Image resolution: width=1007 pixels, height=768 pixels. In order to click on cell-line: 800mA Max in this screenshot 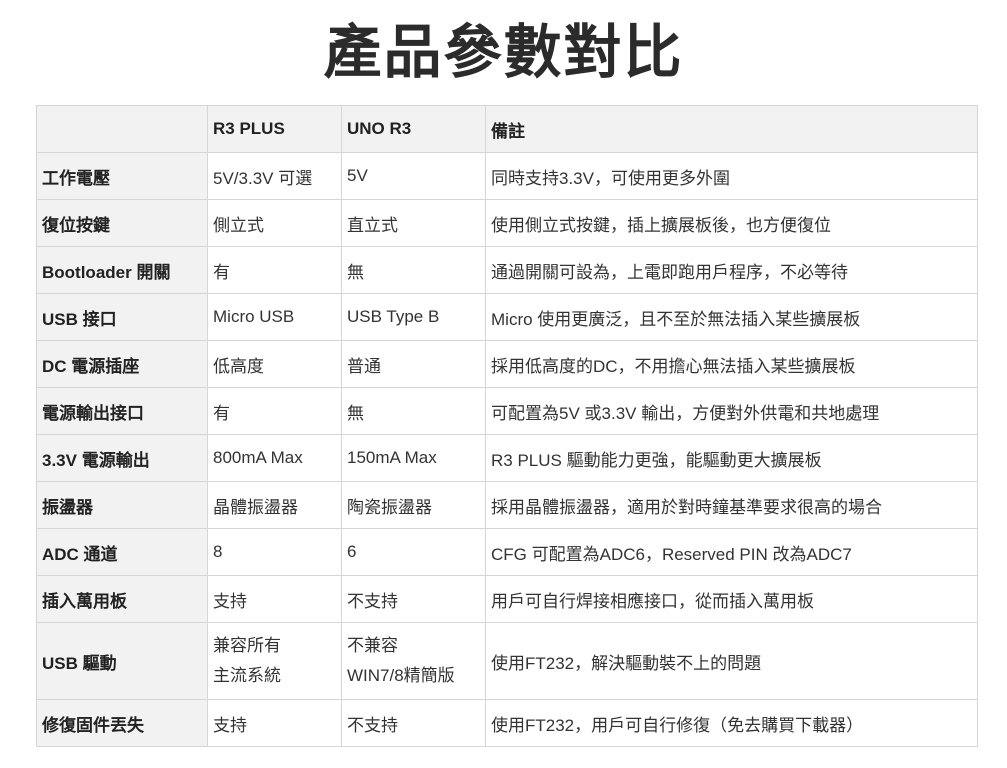, I will do `click(258, 457)`.